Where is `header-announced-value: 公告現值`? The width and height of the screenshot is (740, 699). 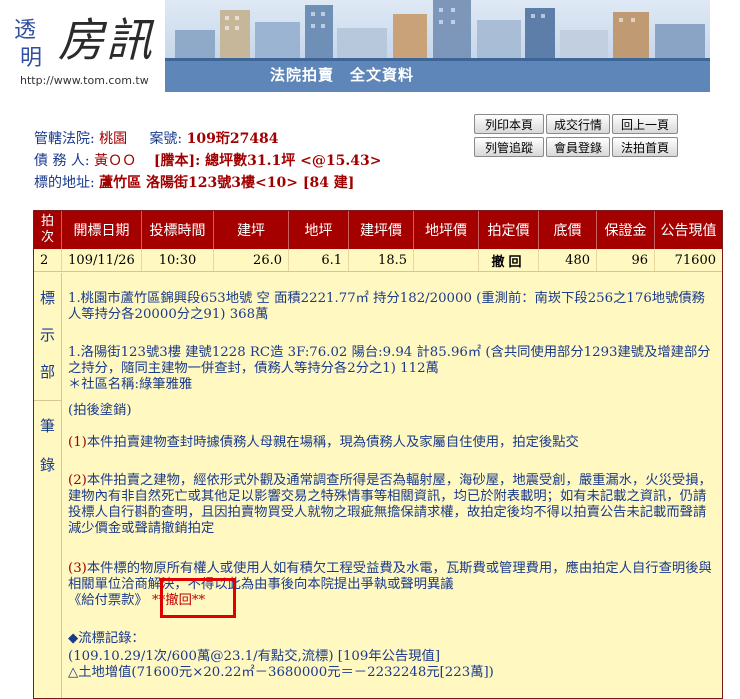 header-announced-value: 公告現值 is located at coordinates (688, 231).